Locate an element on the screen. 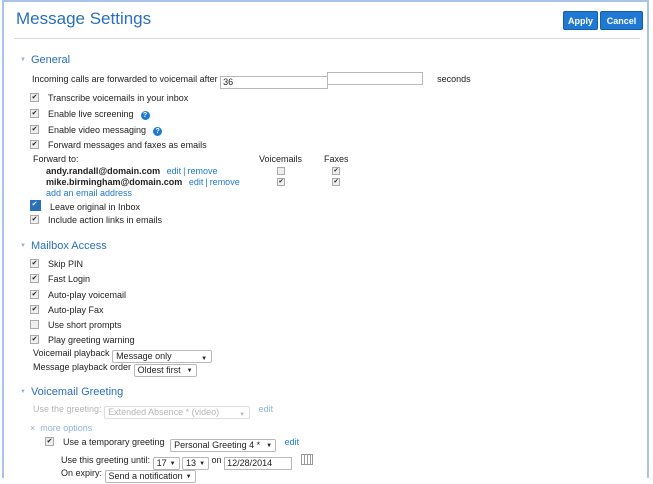 The height and width of the screenshot is (484, 653). use-greeting-label: Use the greeting: is located at coordinates (67, 409).